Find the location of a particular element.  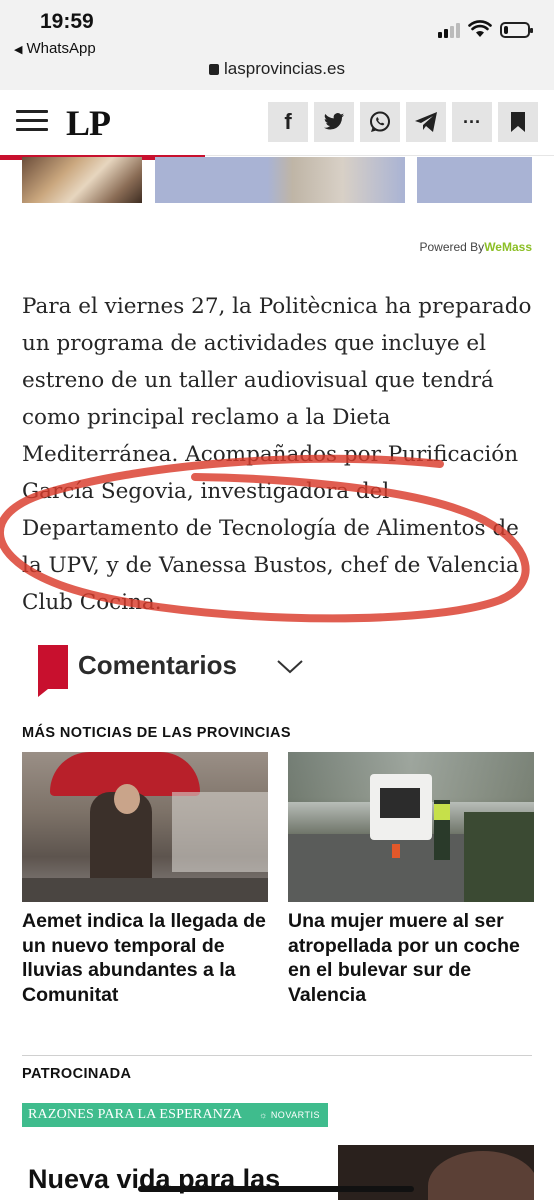

ad-image-panel is located at coordinates (280, 180).